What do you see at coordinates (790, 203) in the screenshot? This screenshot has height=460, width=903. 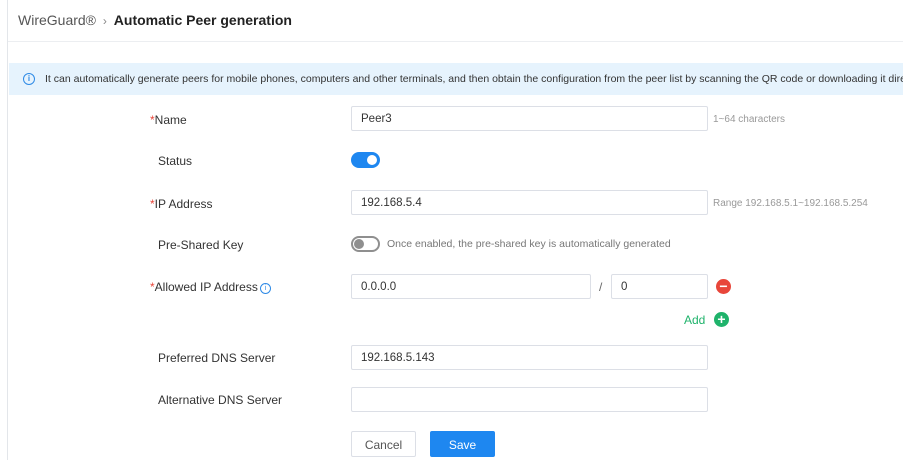 I see `ip-address-hint: Range 192.168.5.1~192.168.5.254` at bounding box center [790, 203].